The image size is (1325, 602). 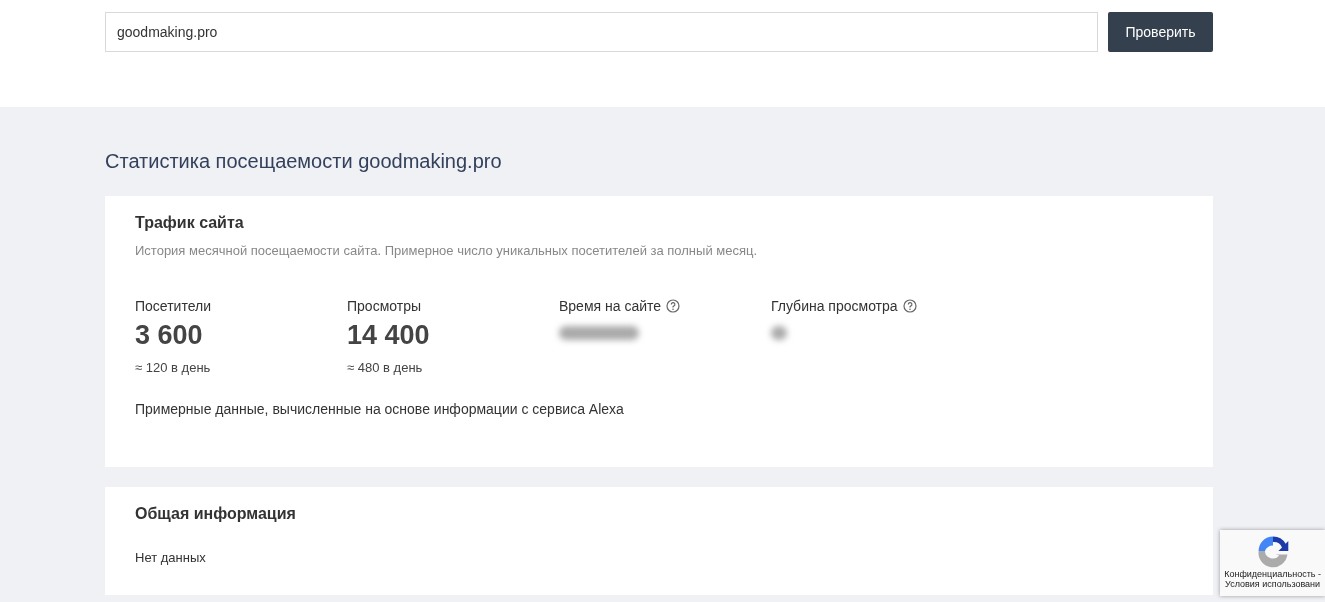 I want to click on source-note: Примерные данные, вычисленные на основе информации с сервиса Alexa, so click(x=380, y=410).